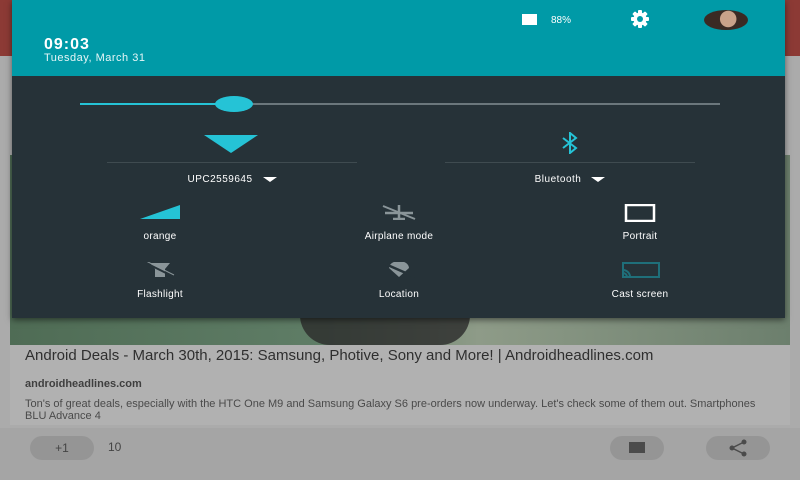 The image size is (800, 480). Describe the element at coordinates (62, 448) in the screenshot. I see `plus-one-button: +1` at that location.